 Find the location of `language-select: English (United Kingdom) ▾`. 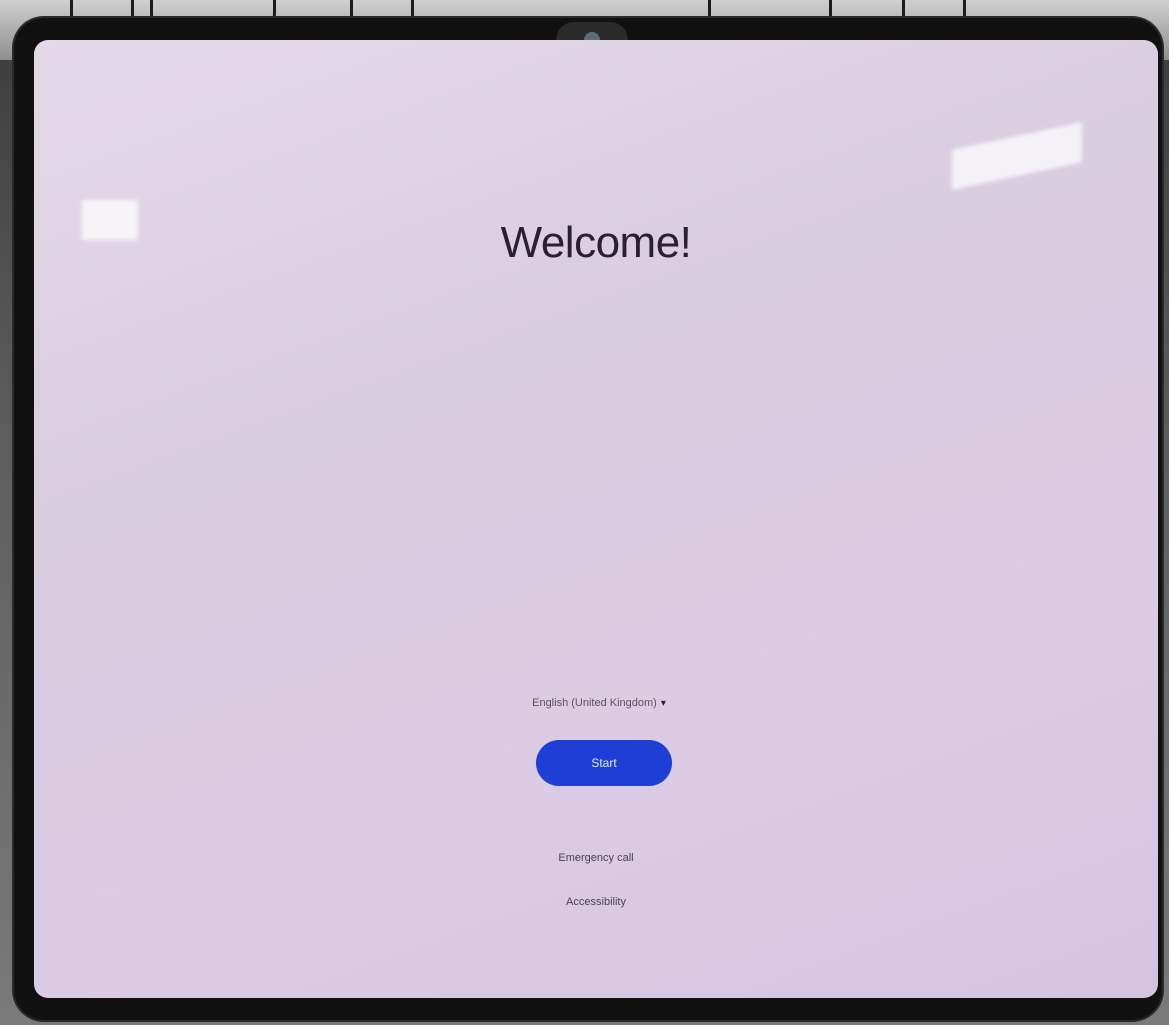

language-select: English (United Kingdom) ▾ is located at coordinates (599, 703).